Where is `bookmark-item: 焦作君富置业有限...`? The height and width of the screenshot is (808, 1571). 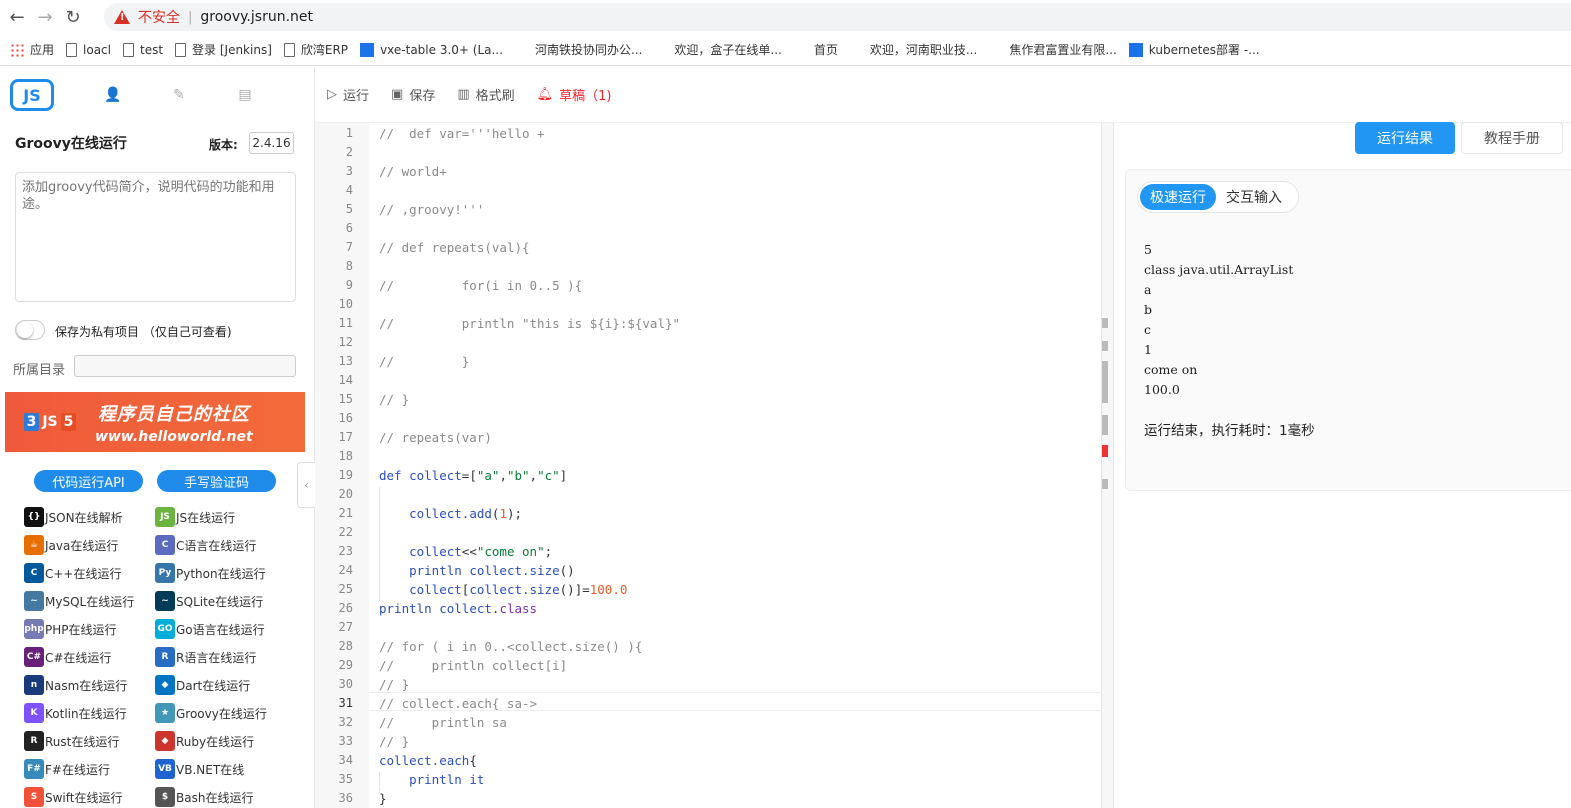 bookmark-item: 焦作君富置业有限... is located at coordinates (1052, 49).